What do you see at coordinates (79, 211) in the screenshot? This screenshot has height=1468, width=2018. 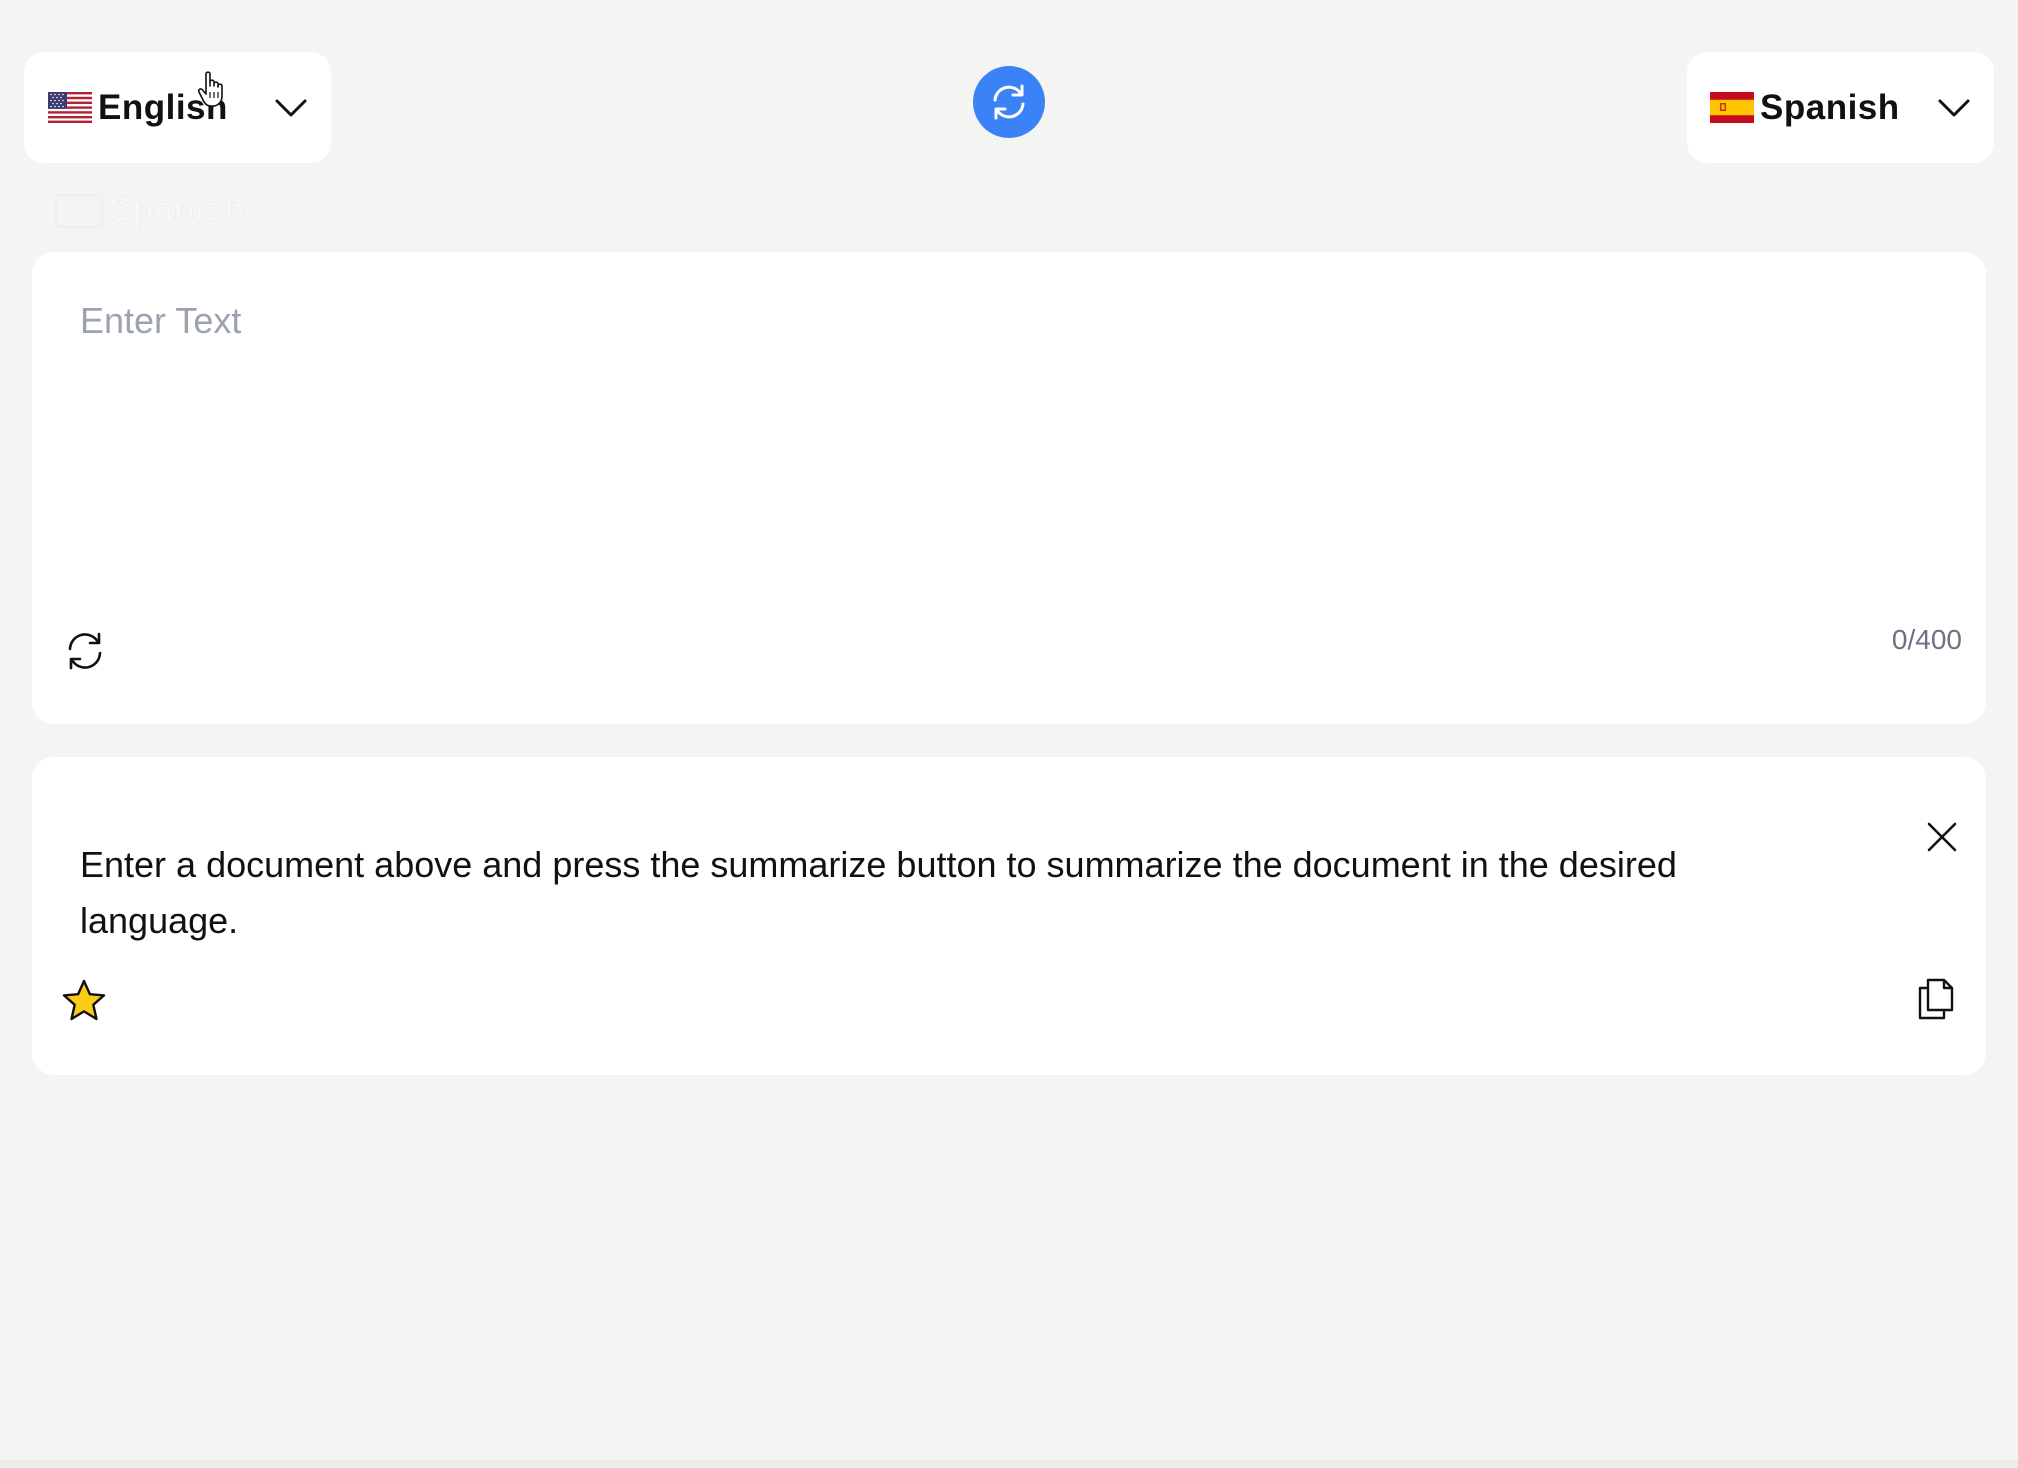 I see `ghost-flag-icon` at bounding box center [79, 211].